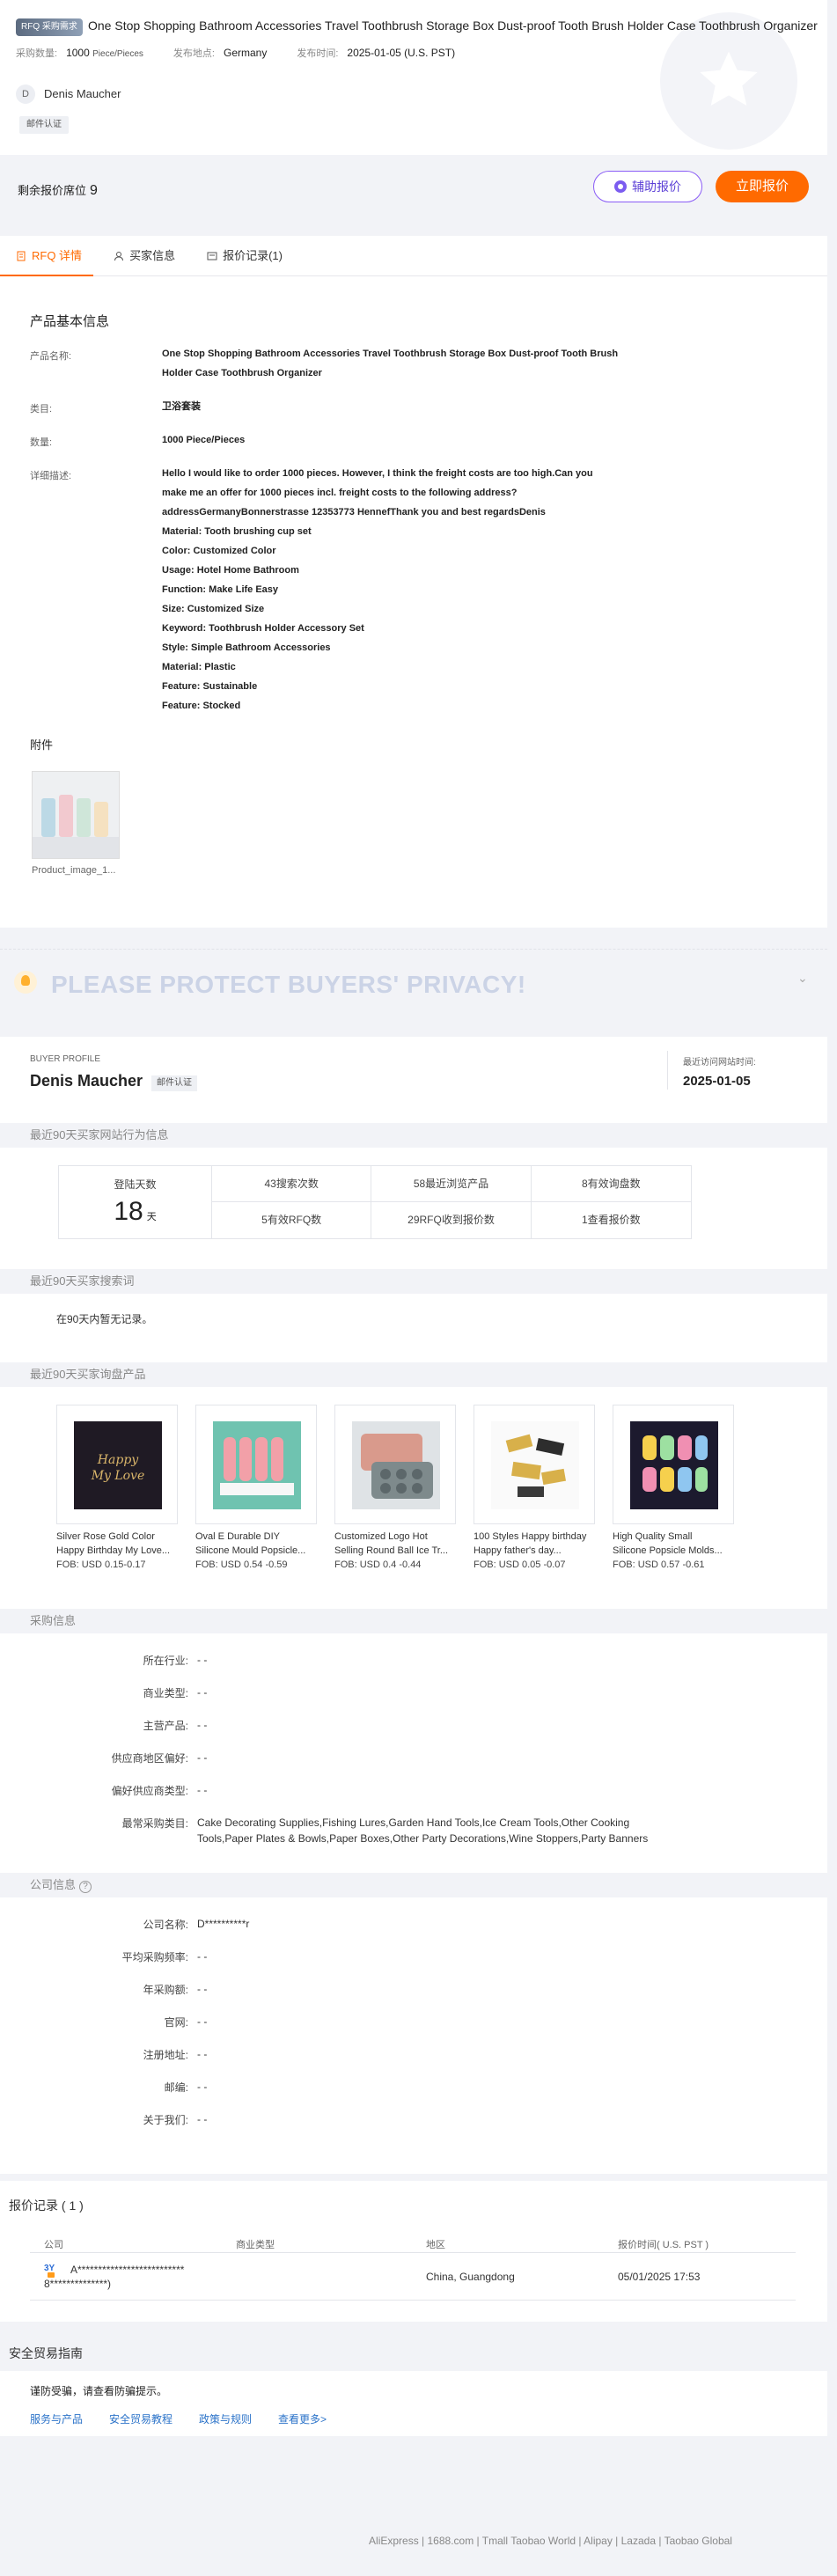 This screenshot has width=837, height=2576. Describe the element at coordinates (202, 1790) in the screenshot. I see `supplier-type-value: - -` at that location.